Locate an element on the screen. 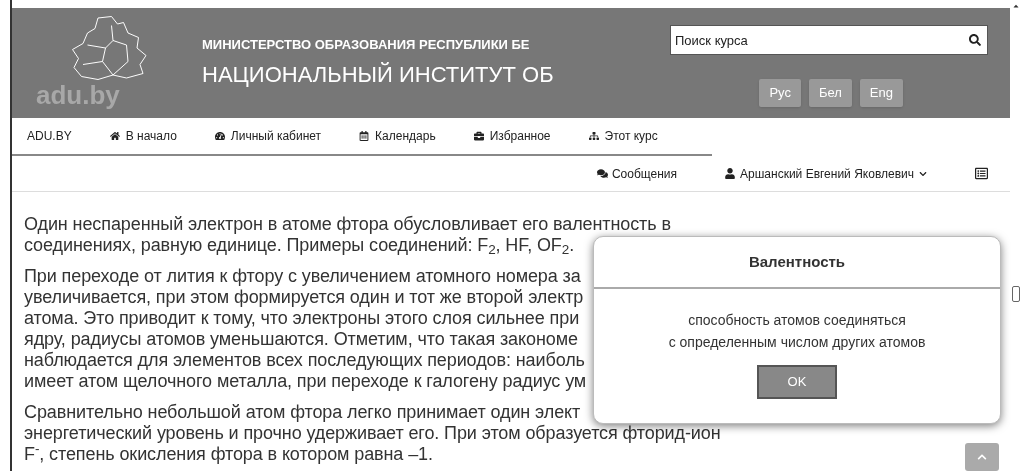 The width and height of the screenshot is (1021, 471). article-text: Сравнительно небольшой атом фтора легко принимает один элект is located at coordinates (302, 412).